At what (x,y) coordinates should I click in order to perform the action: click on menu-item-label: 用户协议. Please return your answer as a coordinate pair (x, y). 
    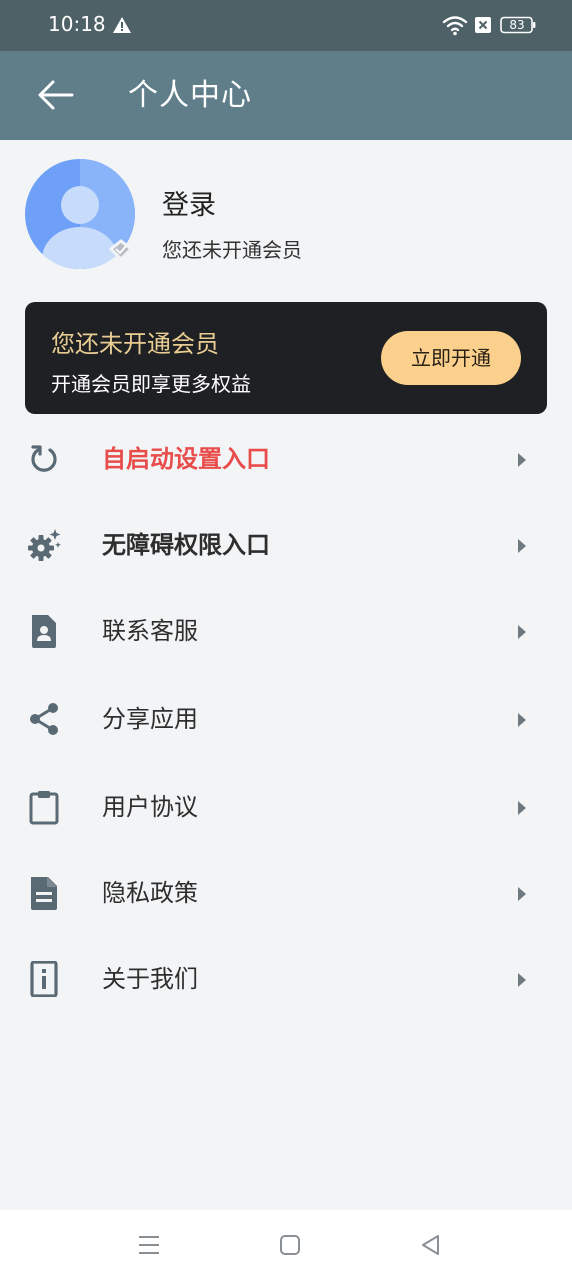
    Looking at the image, I should click on (150, 807).